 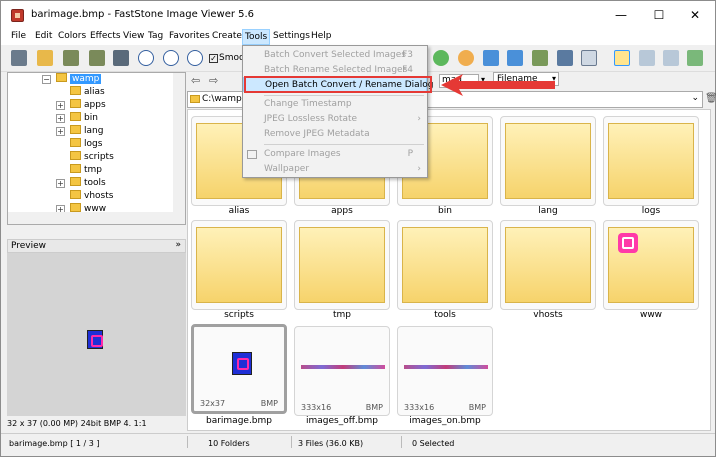 What do you see at coordinates (445, 421) in the screenshot?
I see `thumbnail-label: images_on.bmp` at bounding box center [445, 421].